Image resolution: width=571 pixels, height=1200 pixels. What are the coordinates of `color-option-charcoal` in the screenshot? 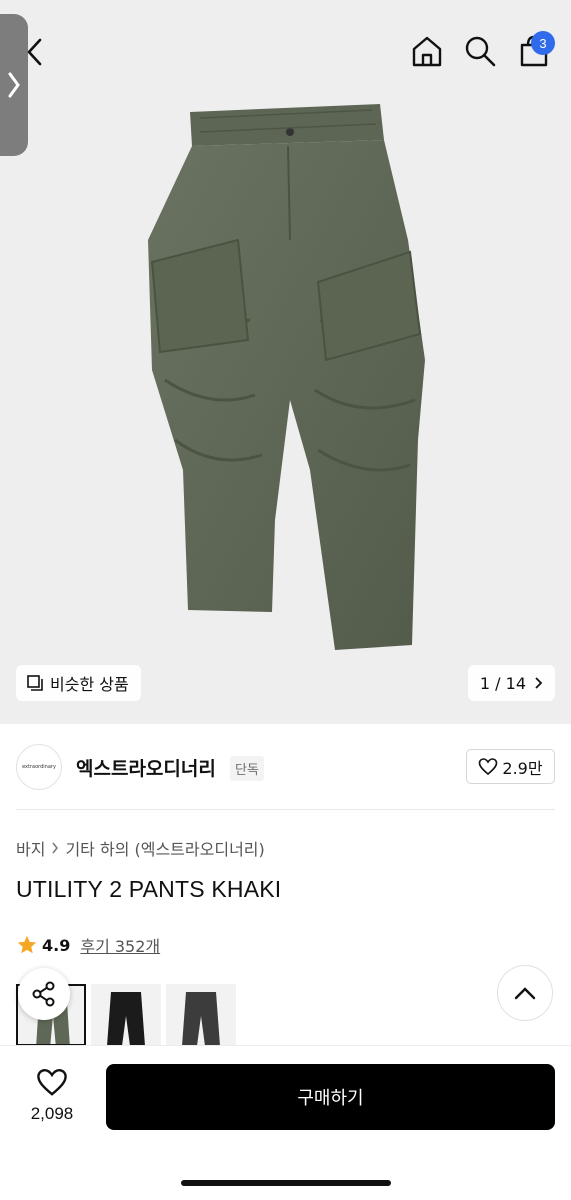 It's located at (201, 1015).